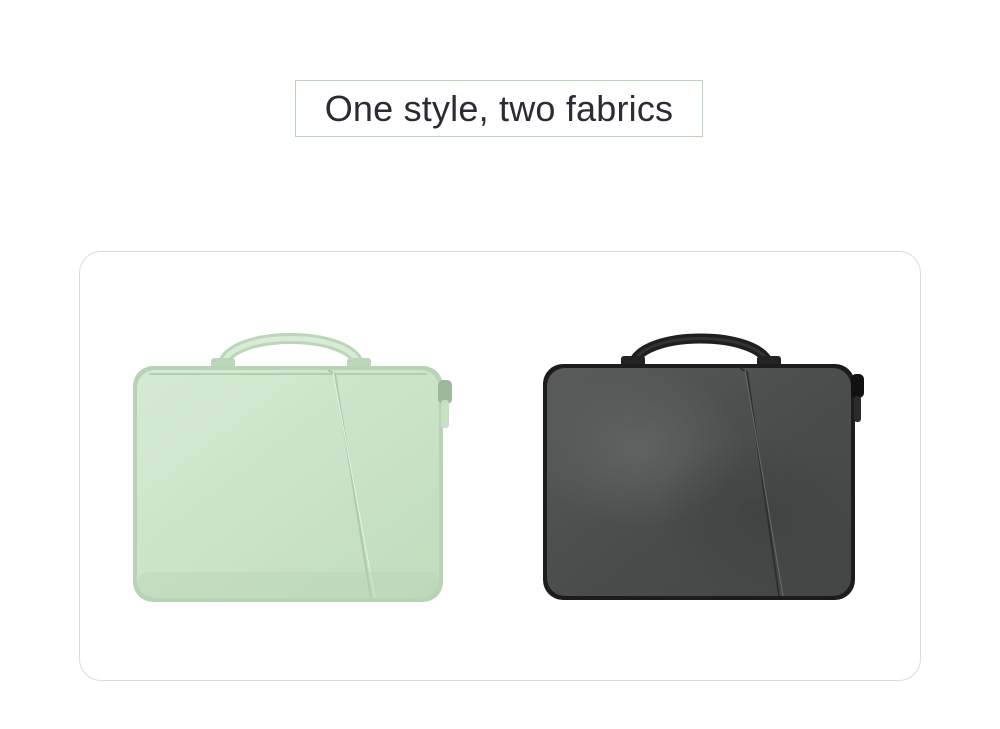 The image size is (1000, 729). Describe the element at coordinates (703, 466) in the screenshot. I see `gray-sleeve-bag-image` at that location.